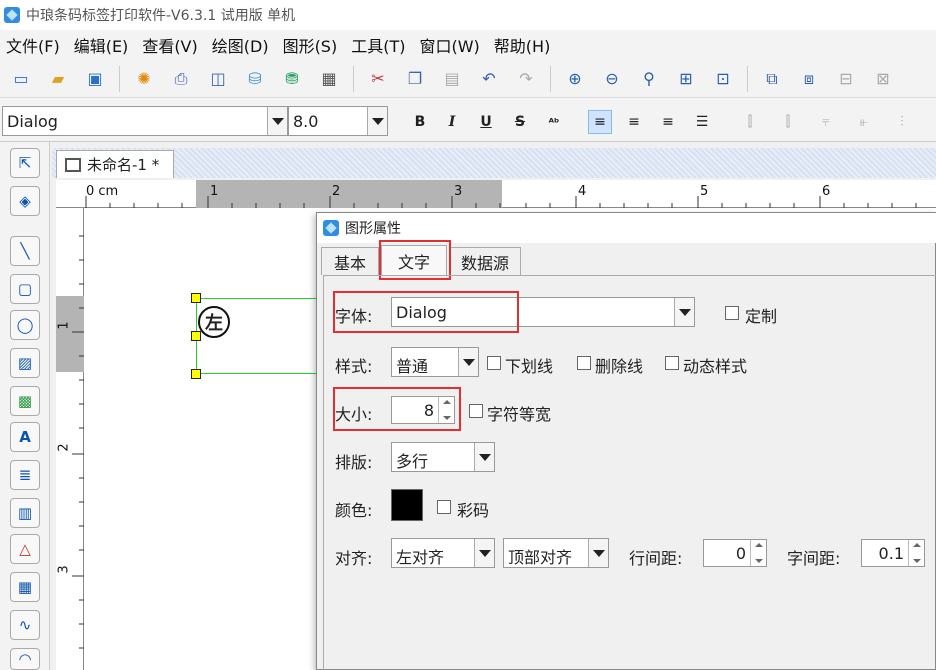 This screenshot has height=670, width=936. What do you see at coordinates (485, 261) in the screenshot?
I see `tab-datasource: 数据源` at bounding box center [485, 261].